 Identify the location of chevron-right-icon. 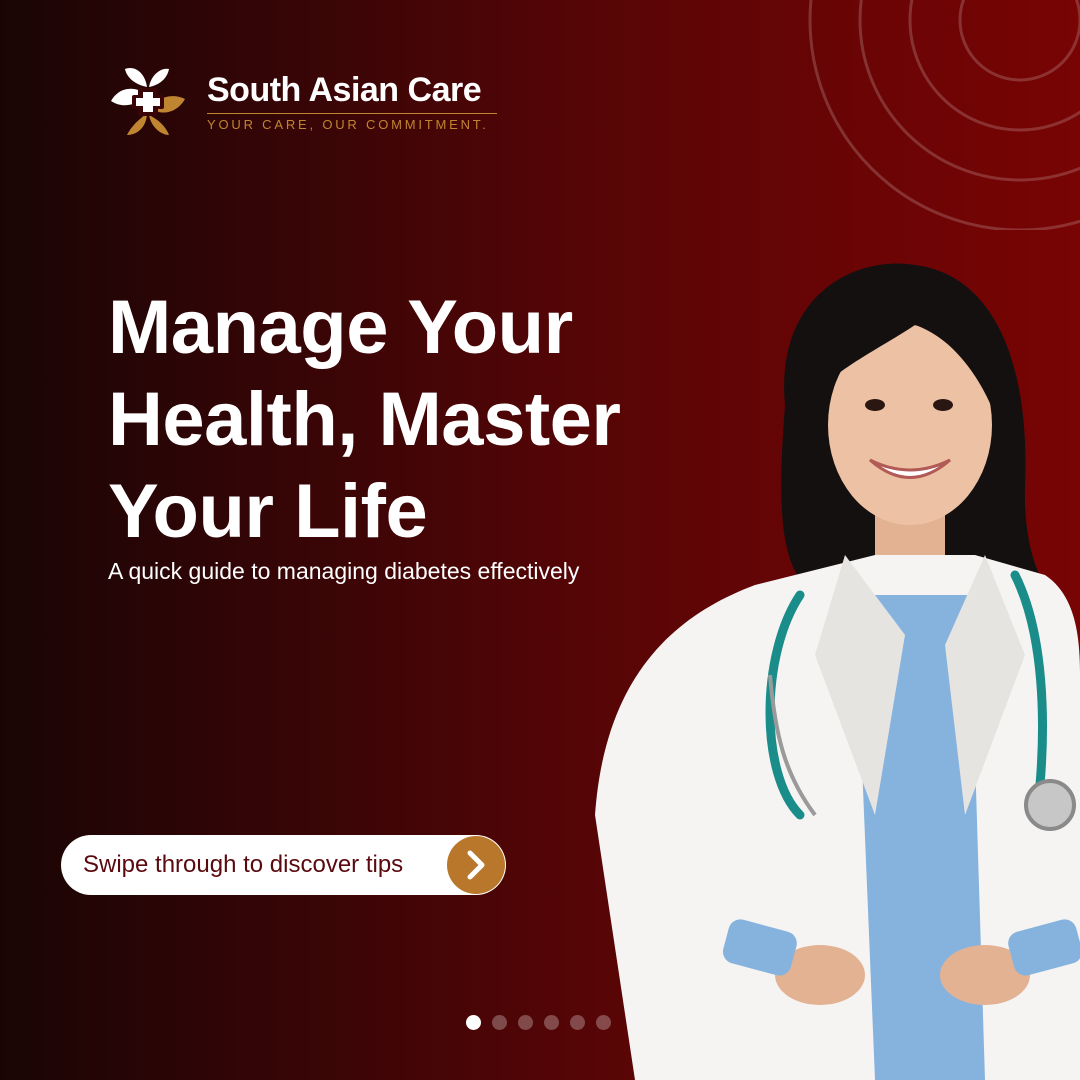
(476, 865).